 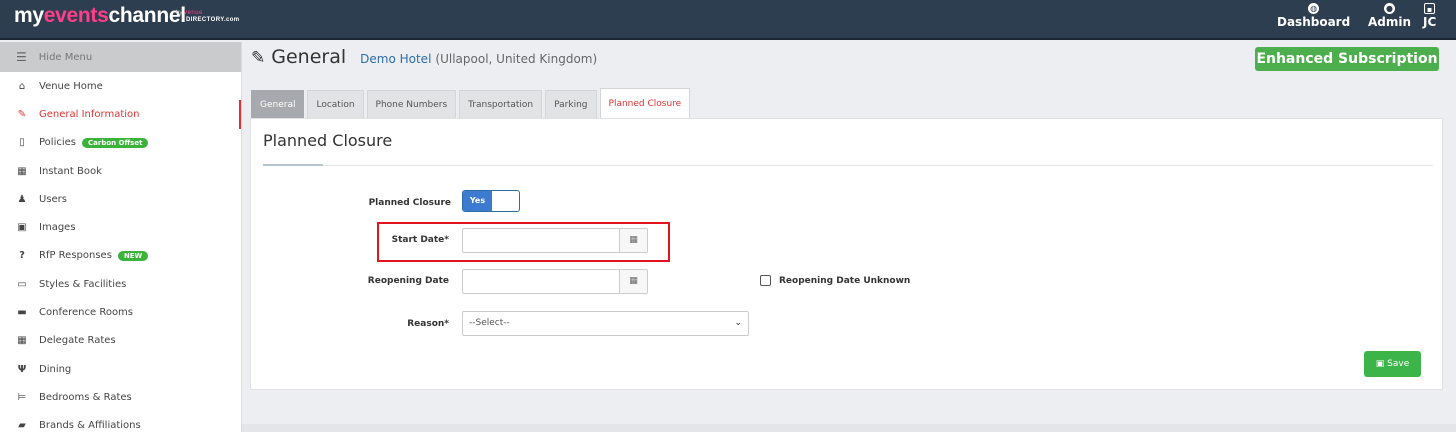 I want to click on reason-label: Reason*, so click(x=428, y=324).